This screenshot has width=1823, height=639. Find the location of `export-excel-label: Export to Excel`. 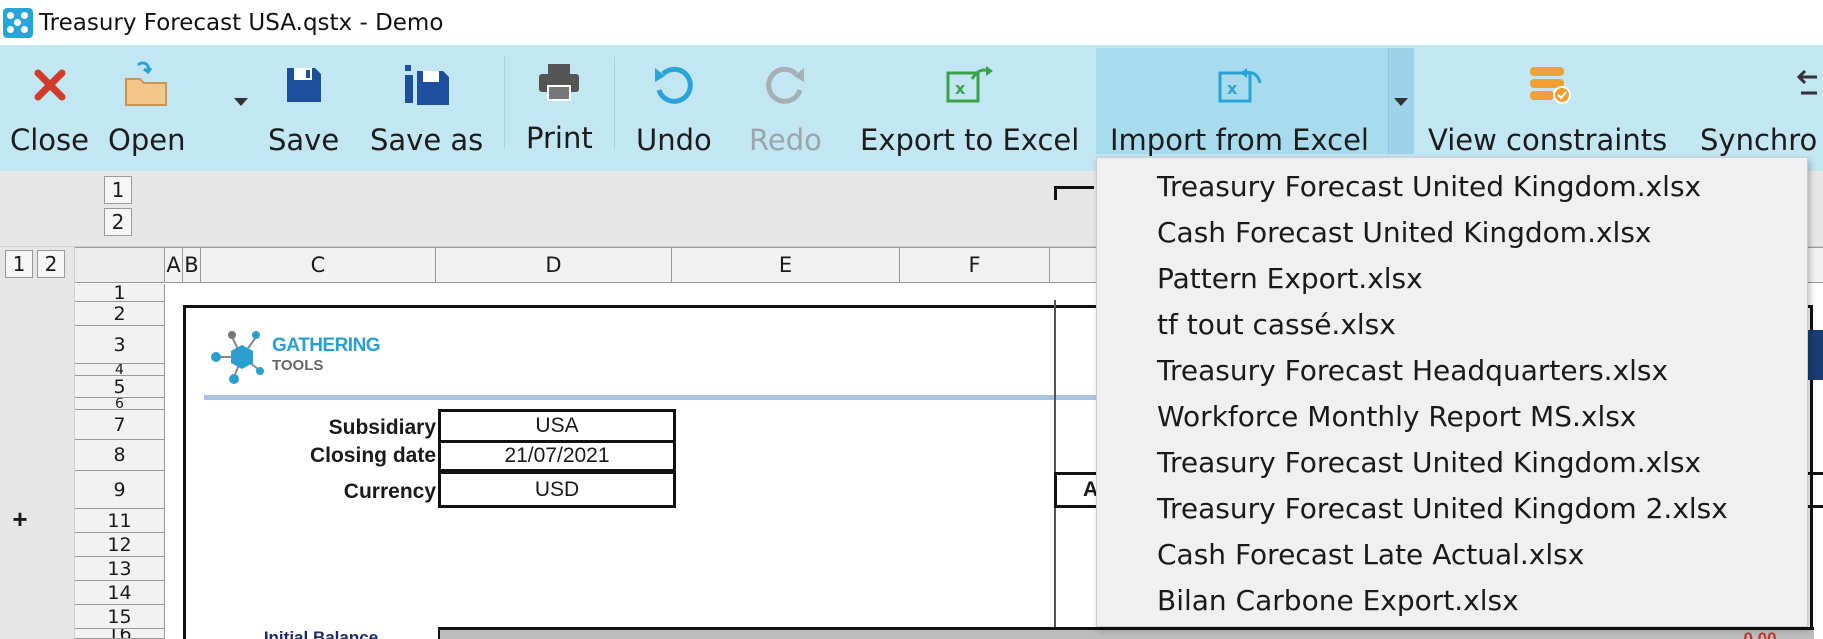

export-excel-label: Export to Excel is located at coordinates (970, 140).